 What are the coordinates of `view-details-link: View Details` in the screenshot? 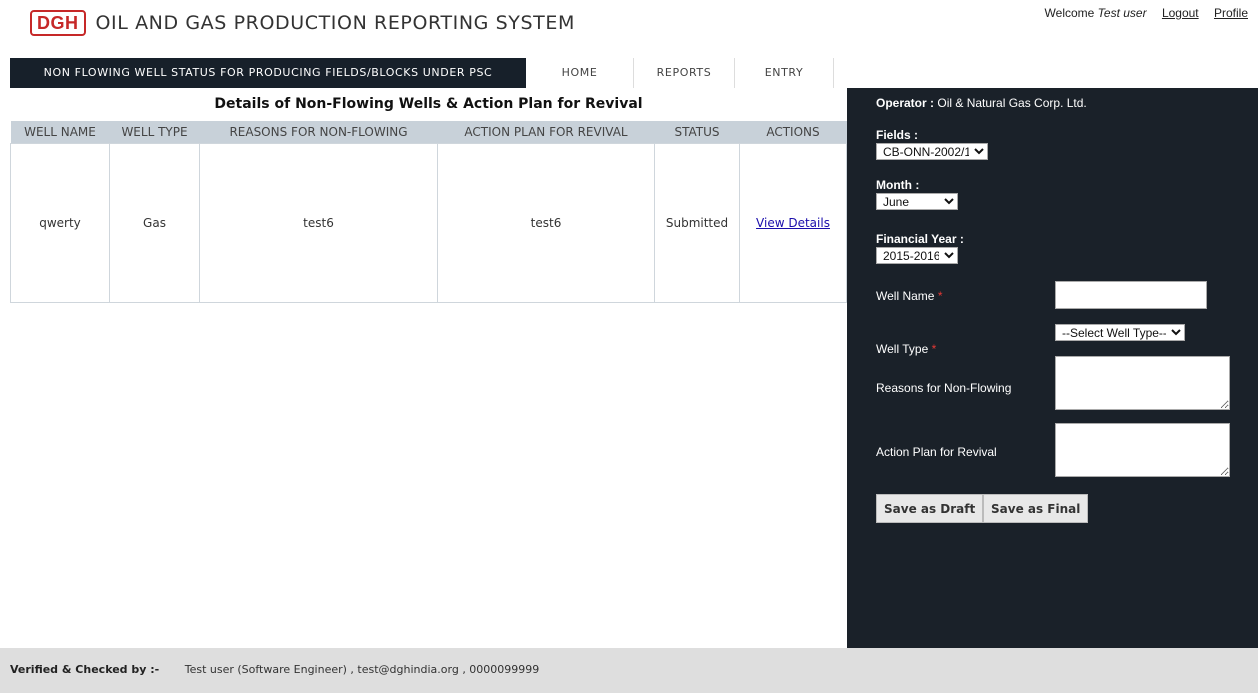 It's located at (793, 223).